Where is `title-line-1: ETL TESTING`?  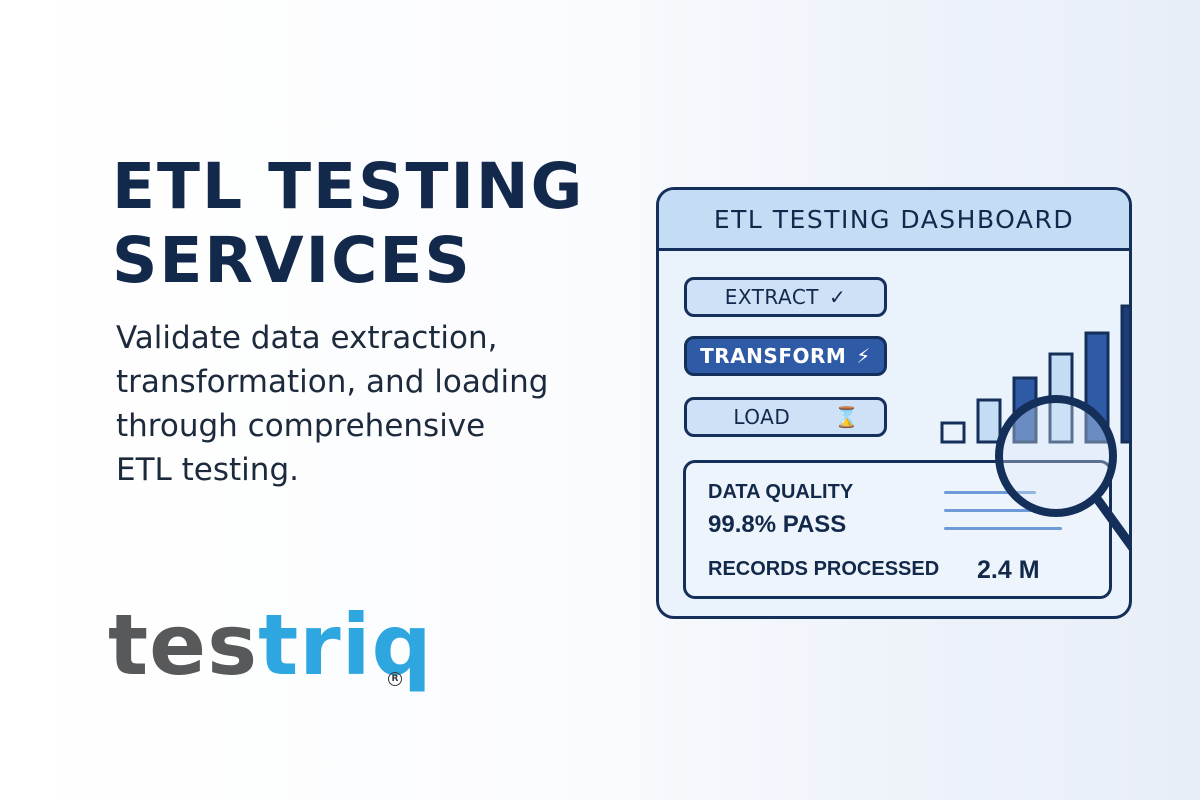
title-line-1: ETL TESTING is located at coordinates (348, 186).